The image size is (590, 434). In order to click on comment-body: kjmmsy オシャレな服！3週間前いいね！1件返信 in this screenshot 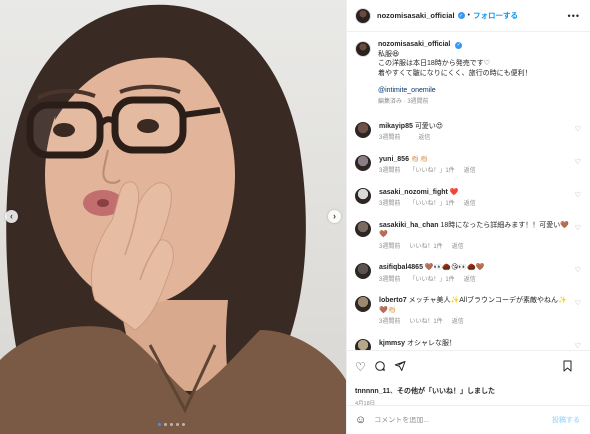, I will do `click(474, 344)`.